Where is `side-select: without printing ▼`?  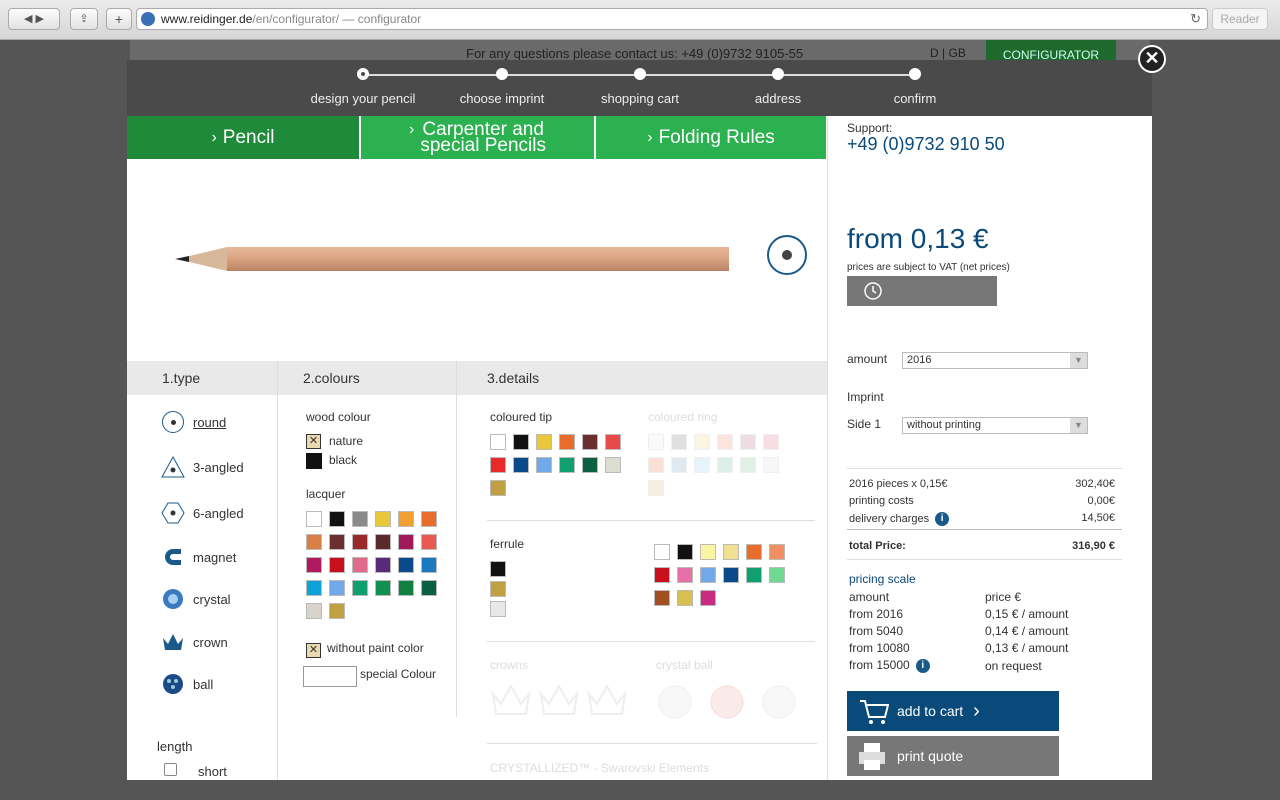 side-select: without printing ▼ is located at coordinates (995, 425).